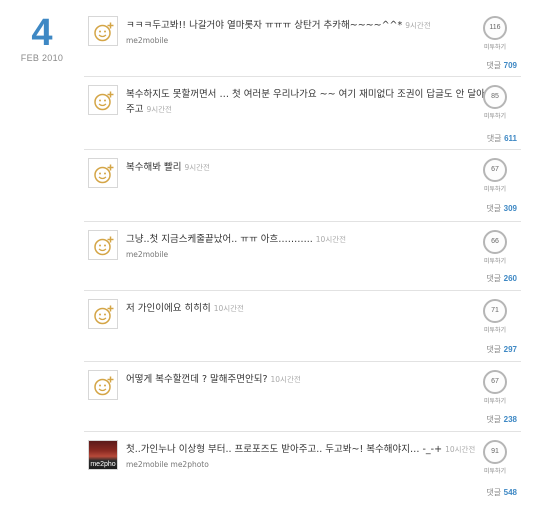  I want to click on comment-link: 댓글 309, so click(501, 208).